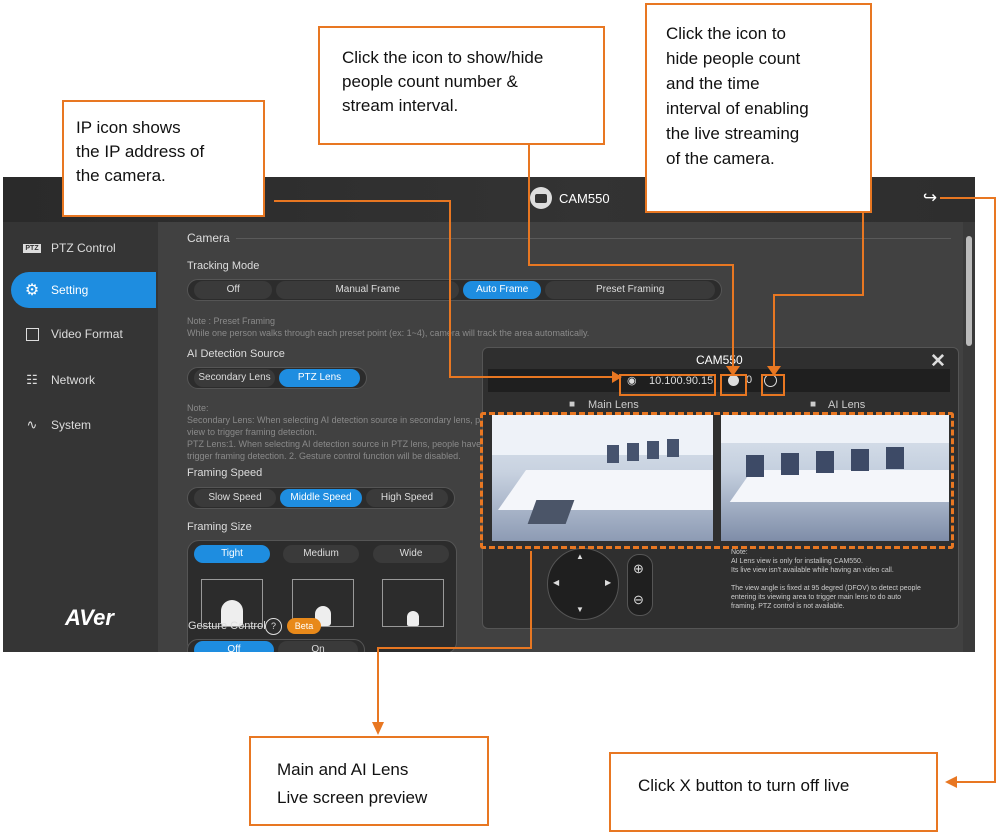 This screenshot has width=1003, height=832. I want to click on callout-line: the live streaming, so click(733, 133).